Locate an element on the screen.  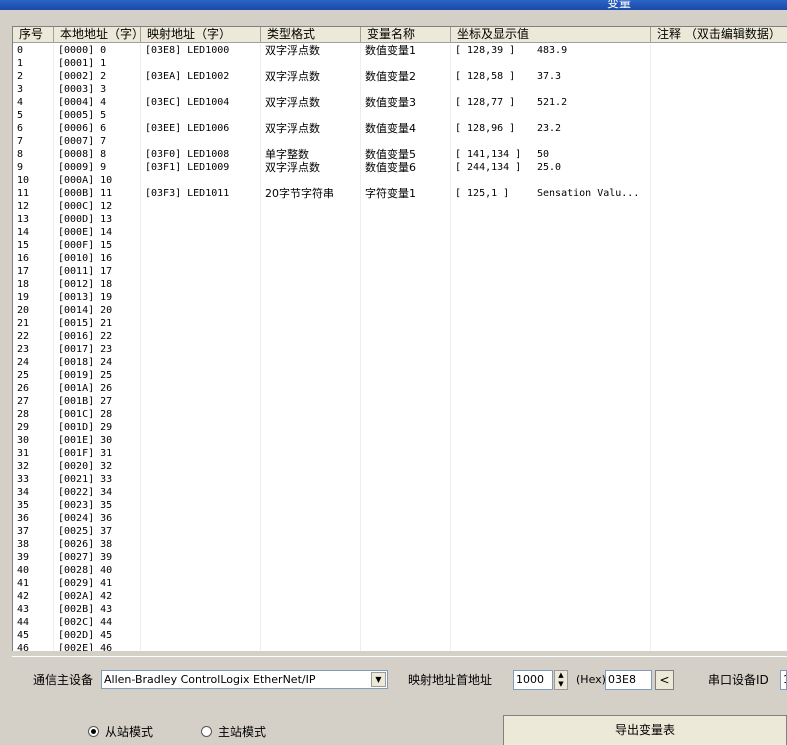
table-row: 13 [000D] 13 is located at coordinates (400, 219).